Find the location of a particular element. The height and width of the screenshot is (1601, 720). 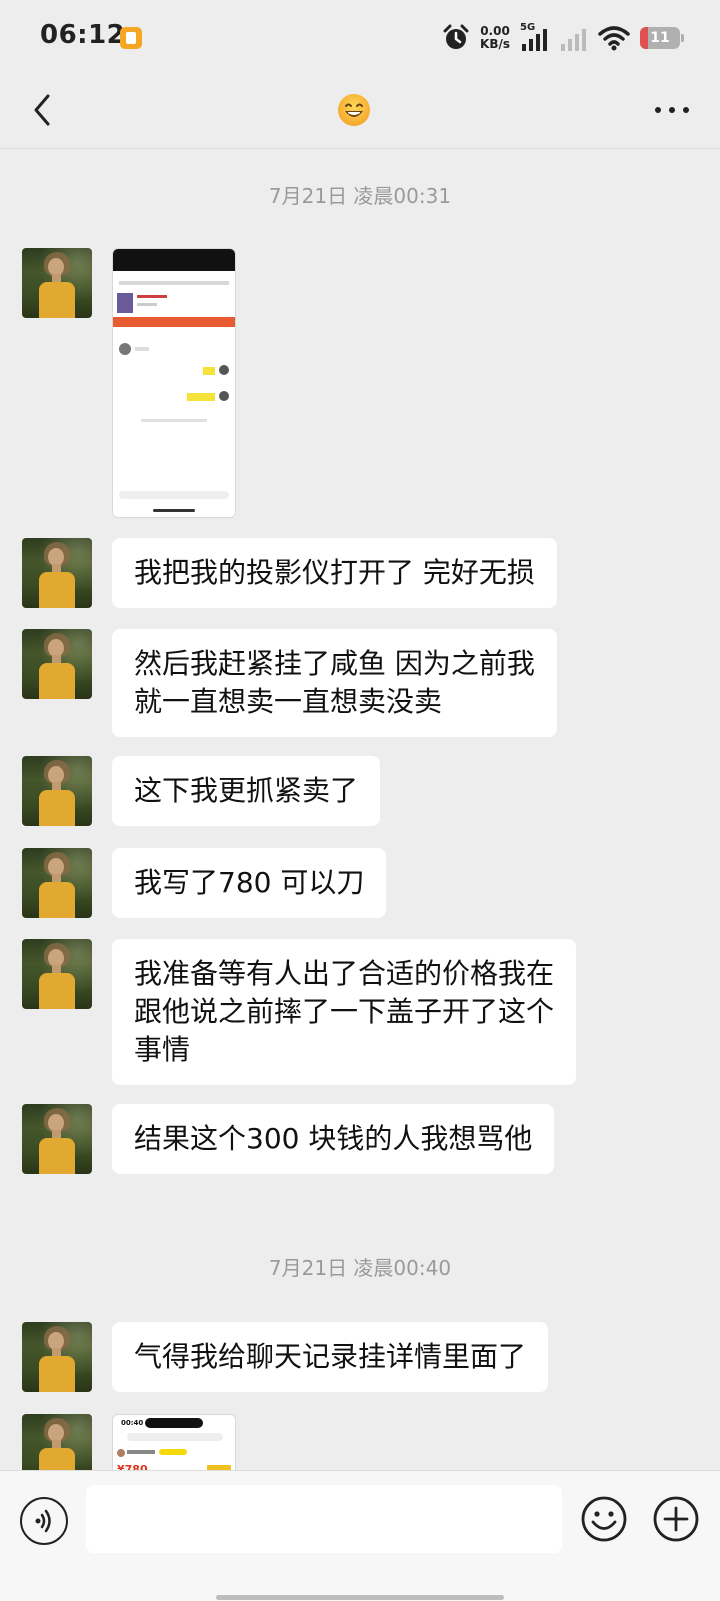

status-icons: 0.00 KB/s 5G 11 is located at coordinates (563, 38).